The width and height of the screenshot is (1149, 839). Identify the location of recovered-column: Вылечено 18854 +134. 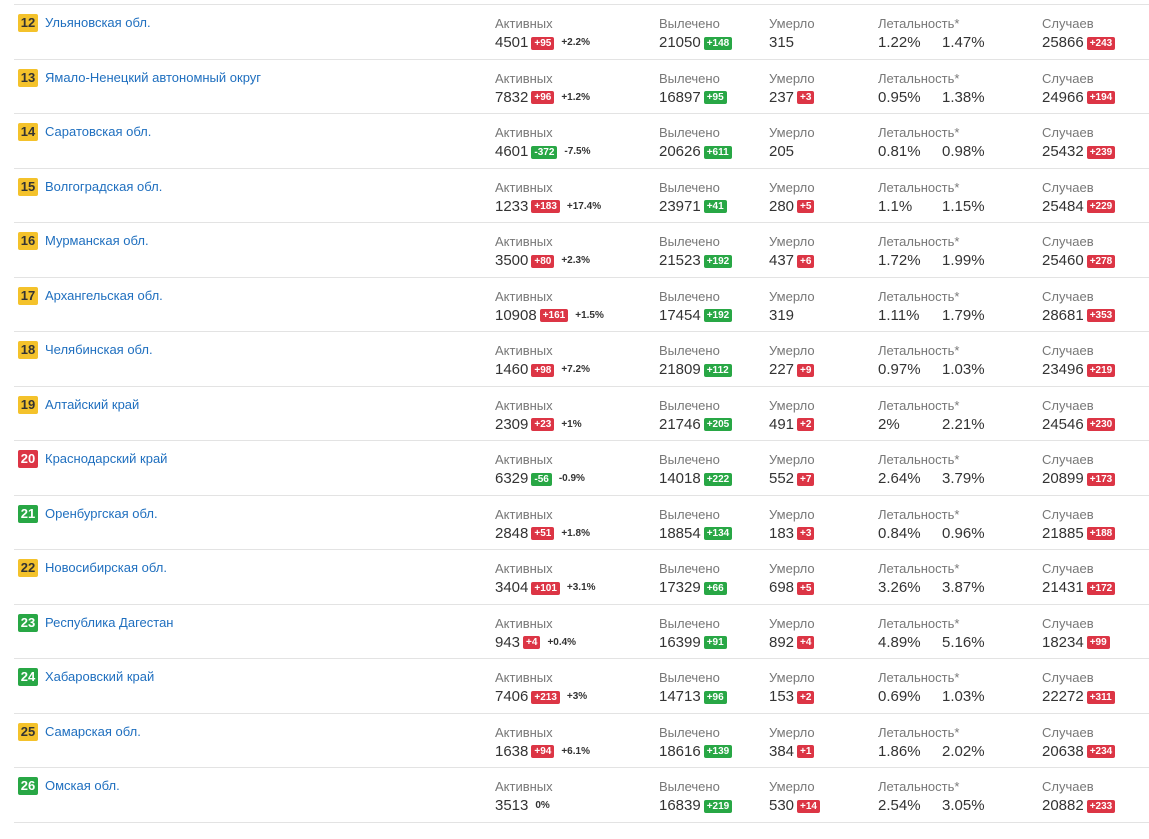
(696, 524).